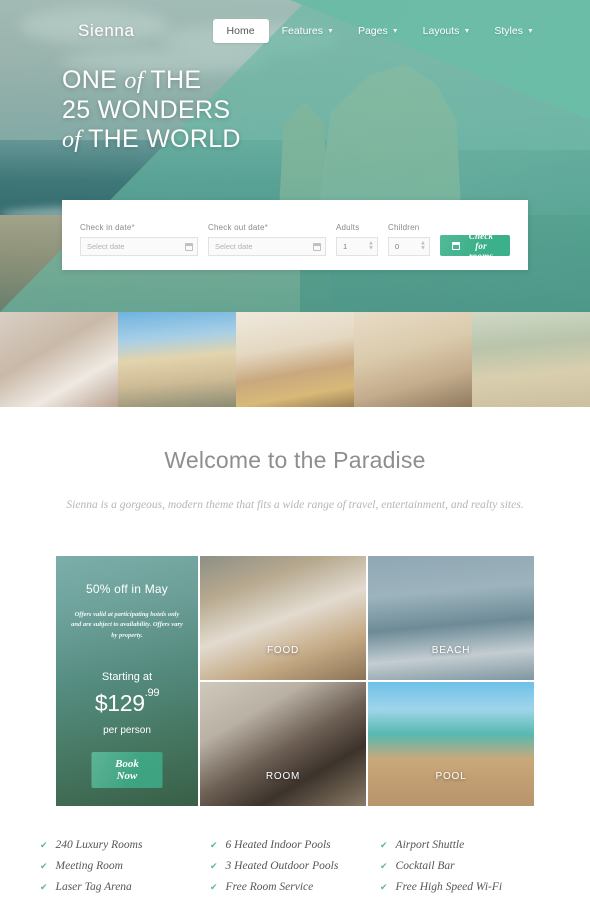 This screenshot has height=920, width=590. Describe the element at coordinates (267, 246) in the screenshot. I see `checkout-date-input: Select date` at that location.